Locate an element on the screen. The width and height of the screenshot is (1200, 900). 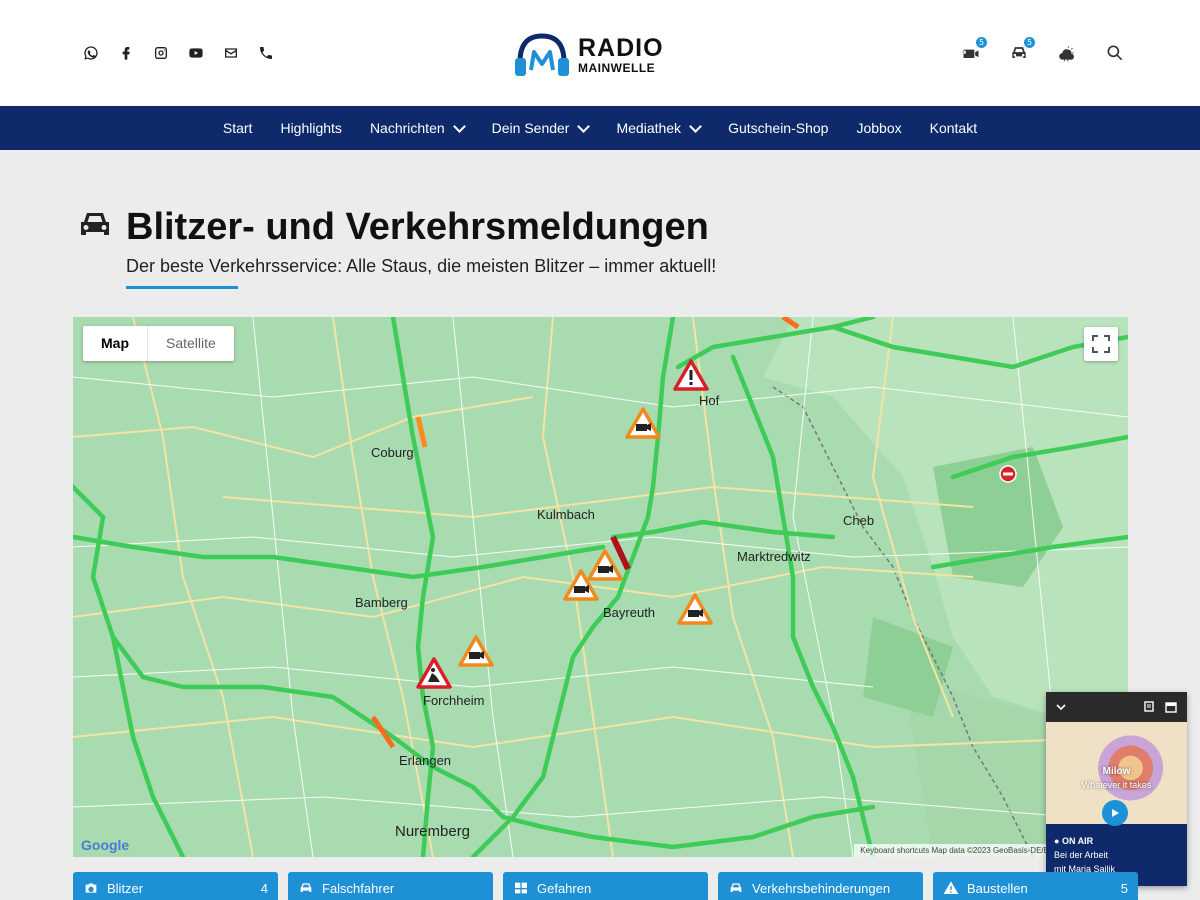
on-air-label: ● ON AIR is located at coordinates (1116, 841).